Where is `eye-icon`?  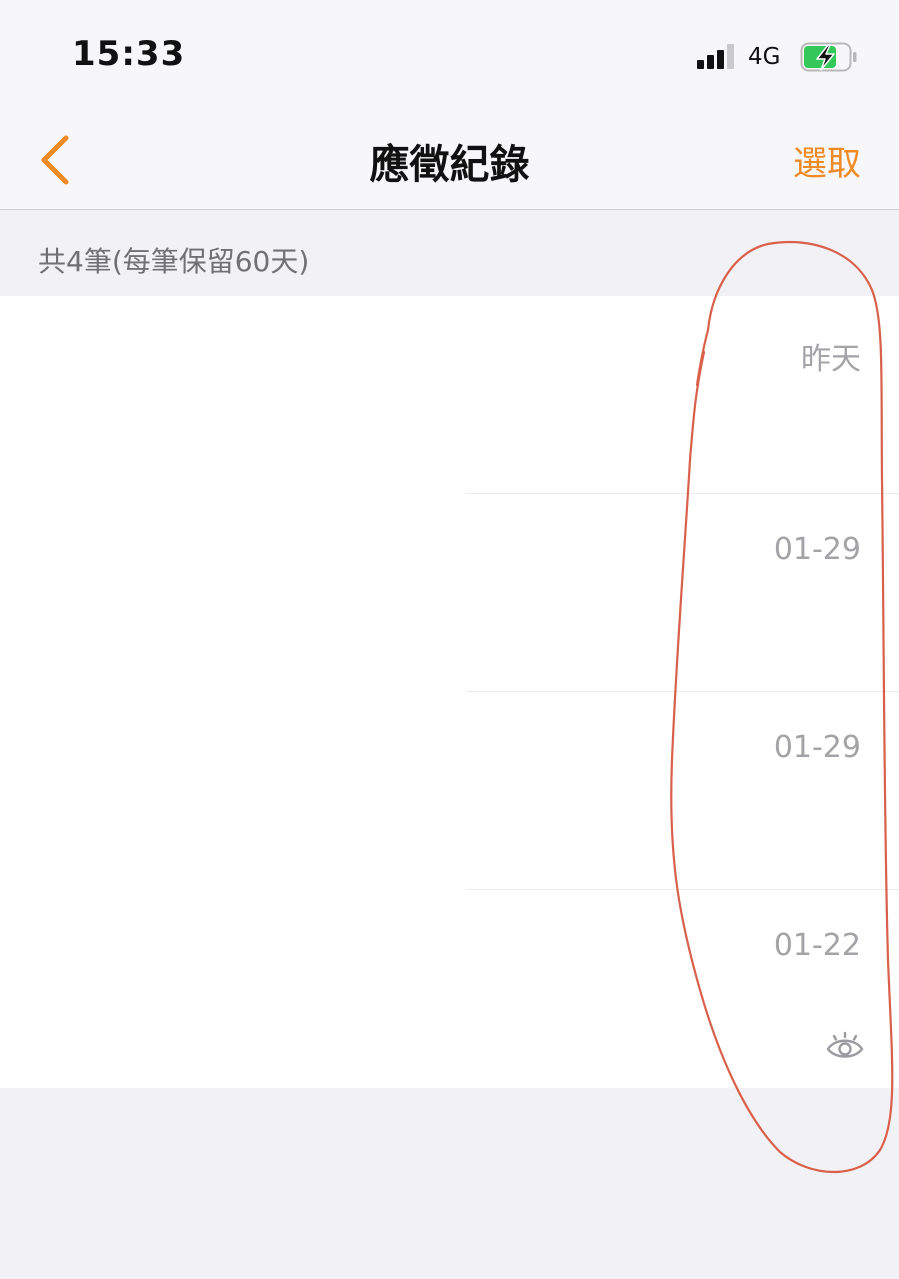 eye-icon is located at coordinates (845, 1044).